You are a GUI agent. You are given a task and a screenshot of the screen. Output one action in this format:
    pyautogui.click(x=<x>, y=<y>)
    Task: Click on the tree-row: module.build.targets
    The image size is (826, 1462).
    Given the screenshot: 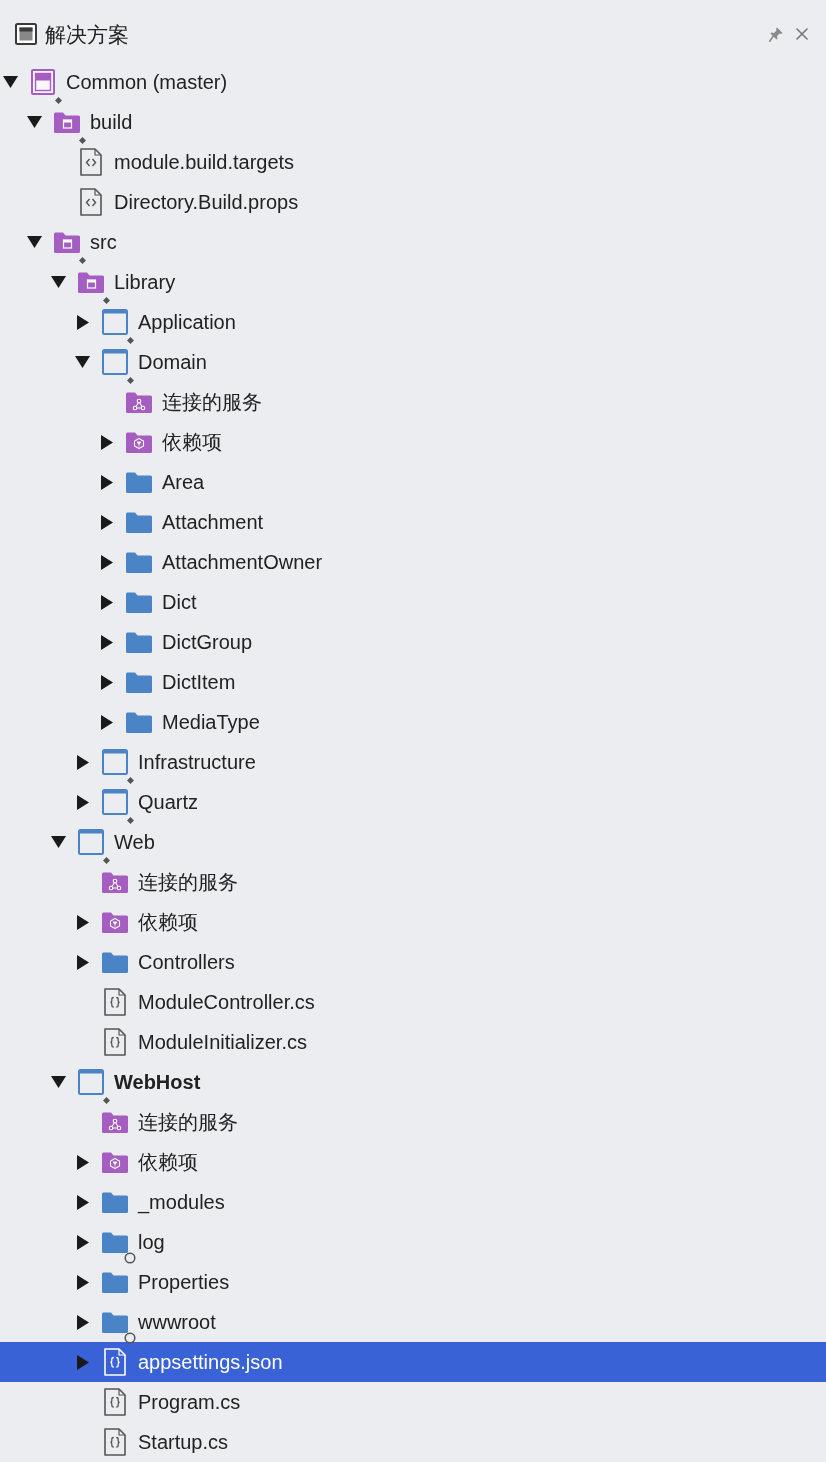 What is the action you would take?
    pyautogui.click(x=413, y=162)
    